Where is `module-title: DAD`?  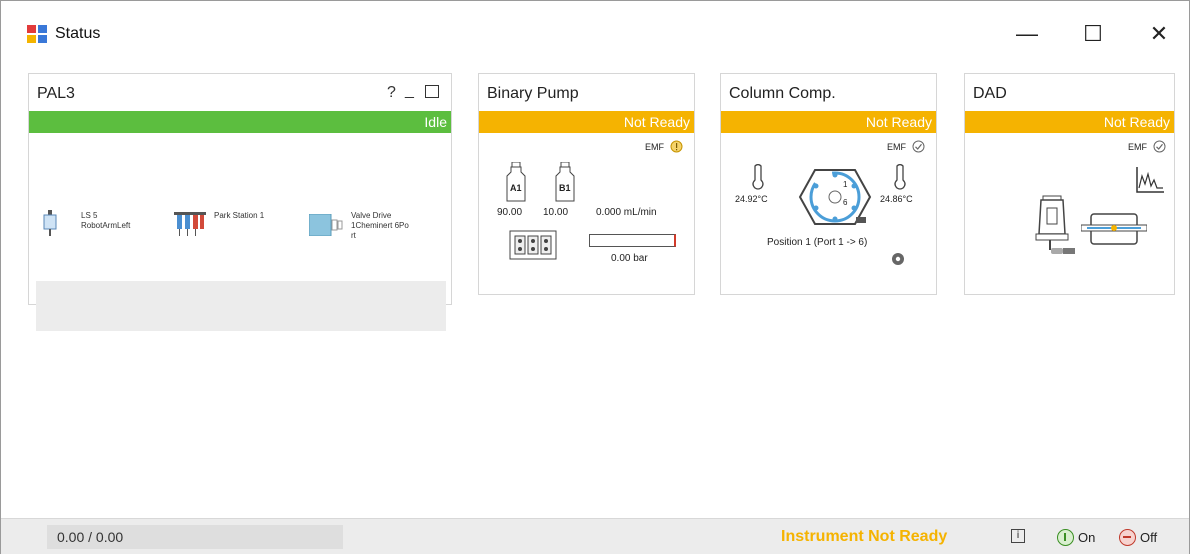
module-title: DAD is located at coordinates (990, 93).